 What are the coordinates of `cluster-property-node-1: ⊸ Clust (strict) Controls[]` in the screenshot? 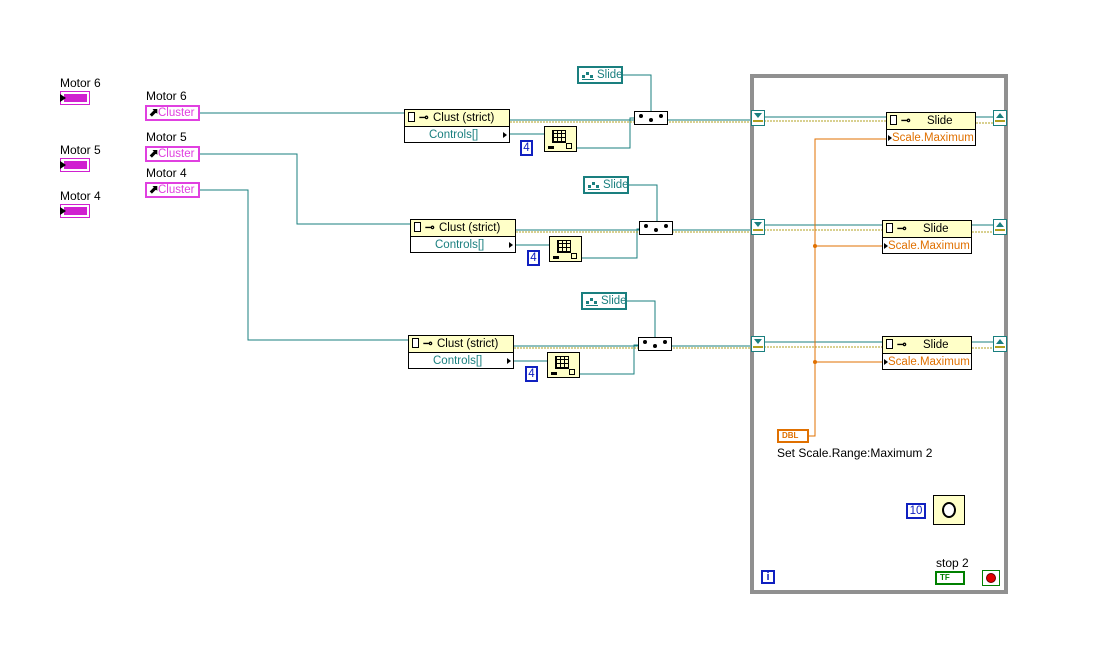 It's located at (457, 126).